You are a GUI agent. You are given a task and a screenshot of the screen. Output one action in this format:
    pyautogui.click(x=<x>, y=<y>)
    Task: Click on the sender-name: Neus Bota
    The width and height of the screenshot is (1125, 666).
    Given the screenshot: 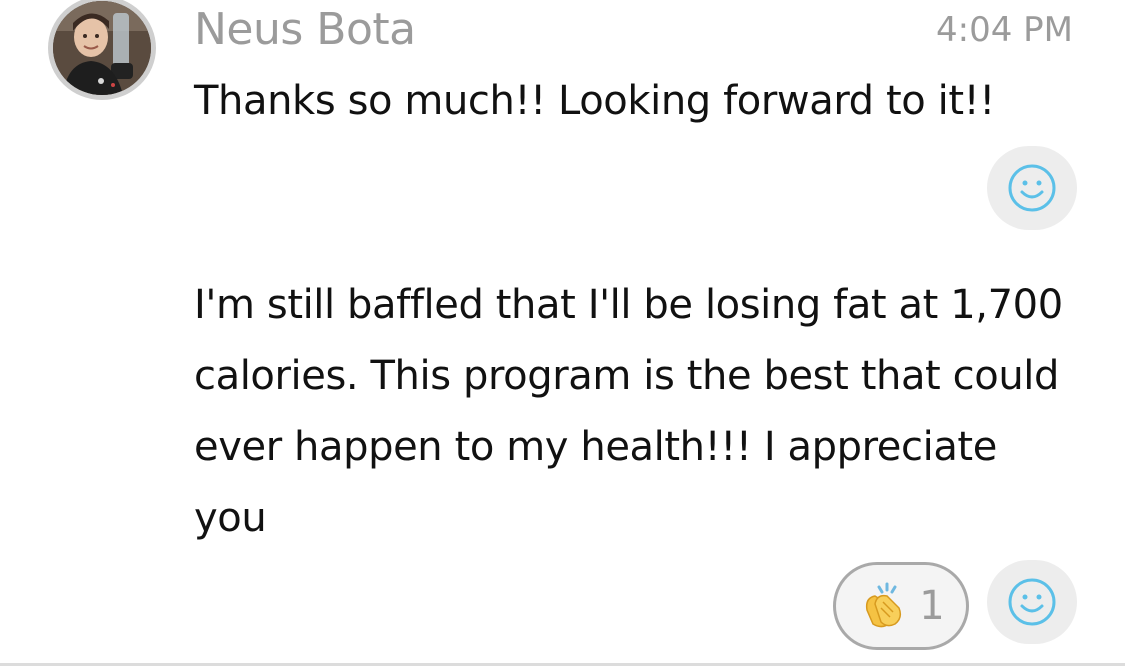 What is the action you would take?
    pyautogui.click(x=305, y=29)
    